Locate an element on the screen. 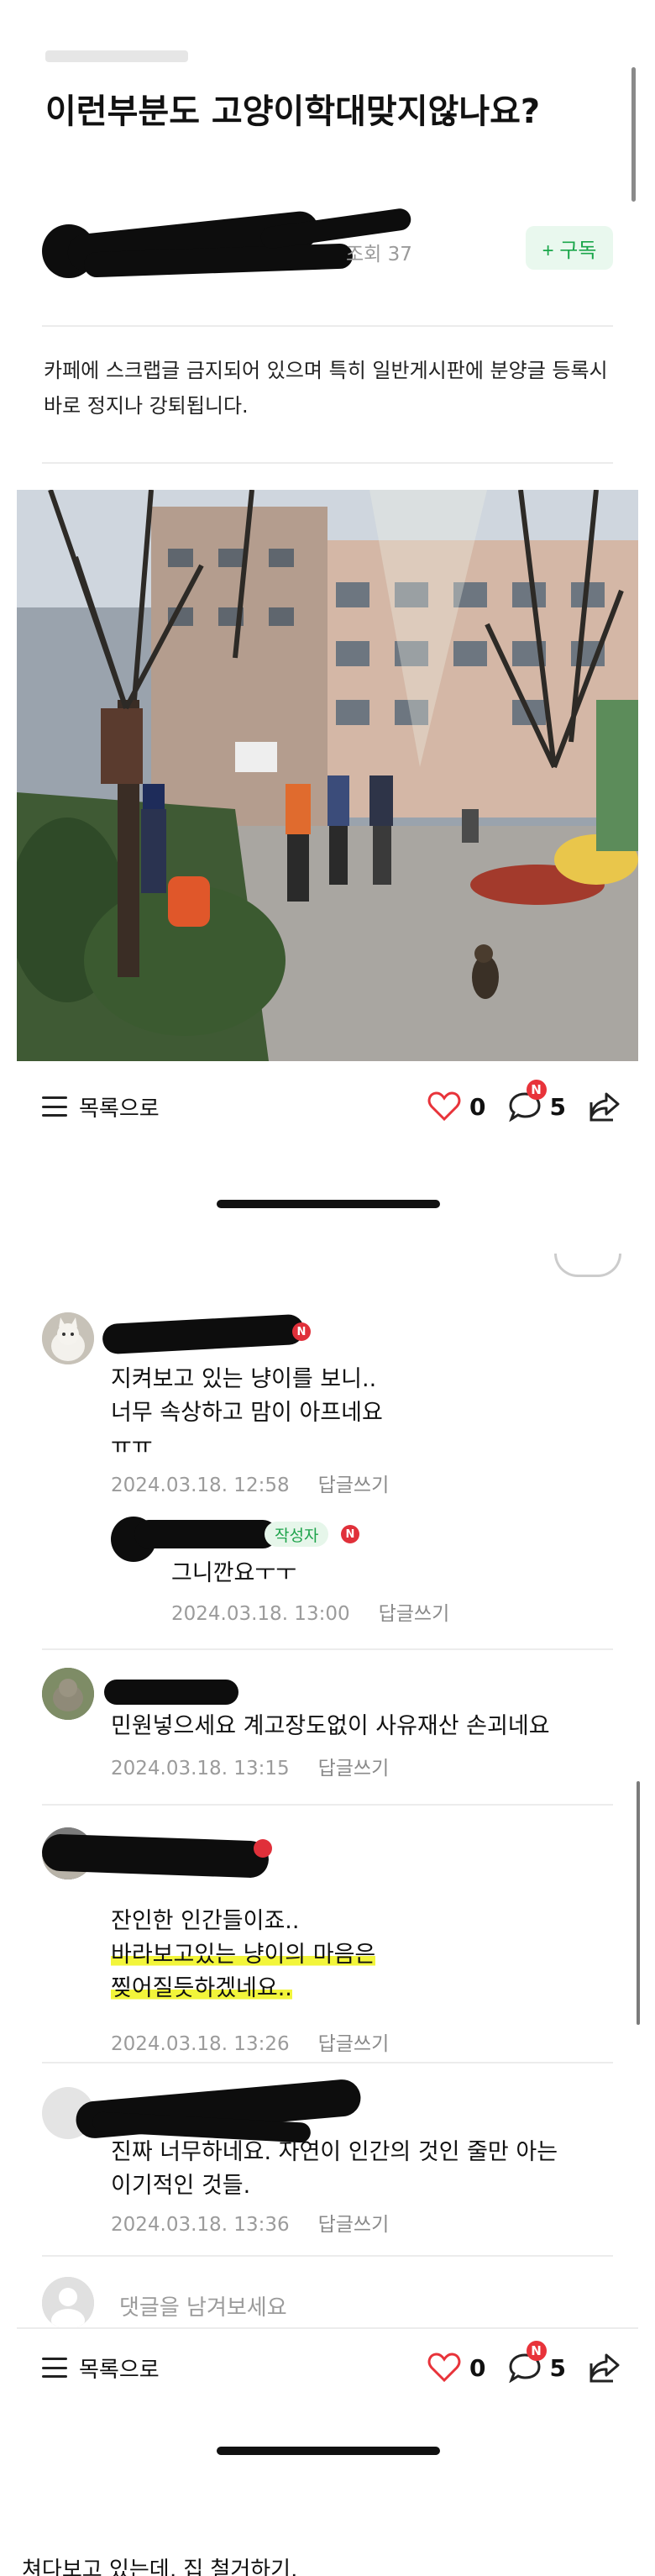 This screenshot has height=2576, width=655. comment-text: 그니깐요ㅜㅜ is located at coordinates (233, 1573).